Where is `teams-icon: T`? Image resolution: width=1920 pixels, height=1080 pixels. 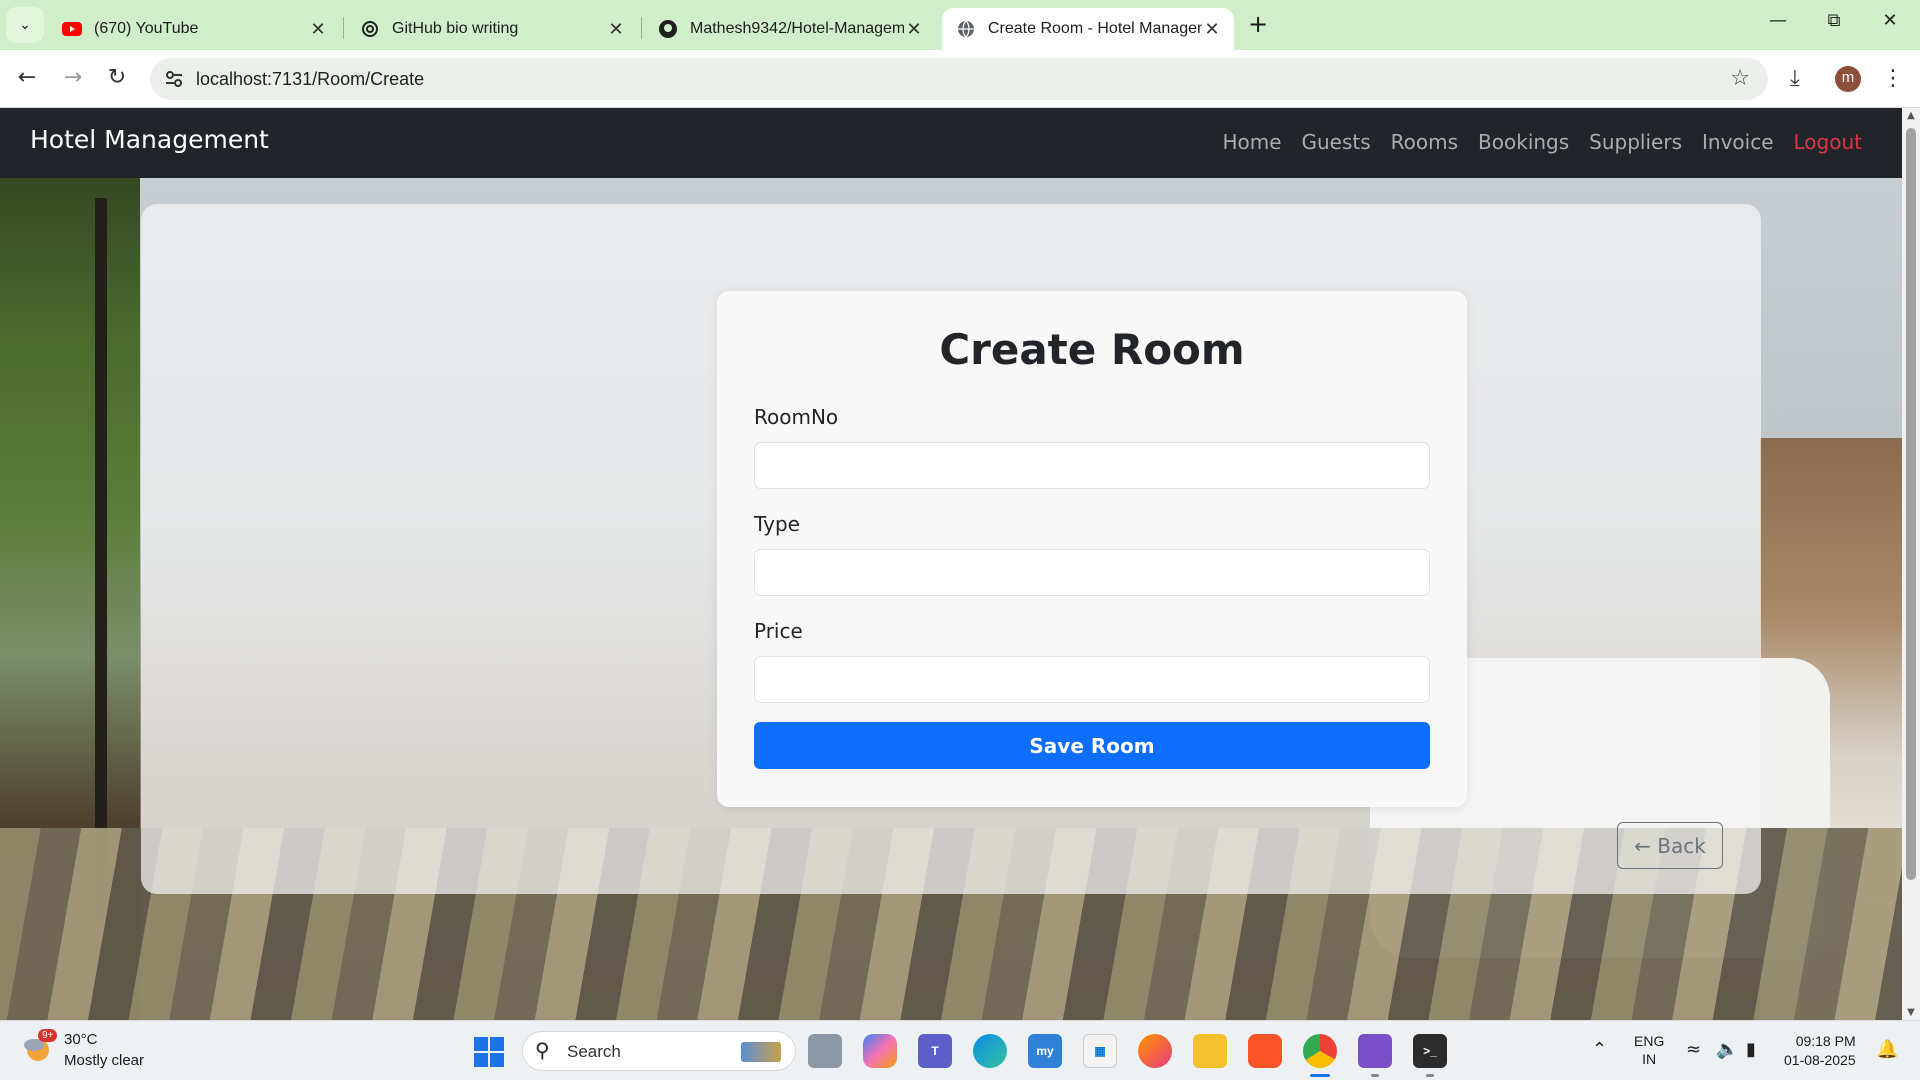 teams-icon: T is located at coordinates (935, 1051).